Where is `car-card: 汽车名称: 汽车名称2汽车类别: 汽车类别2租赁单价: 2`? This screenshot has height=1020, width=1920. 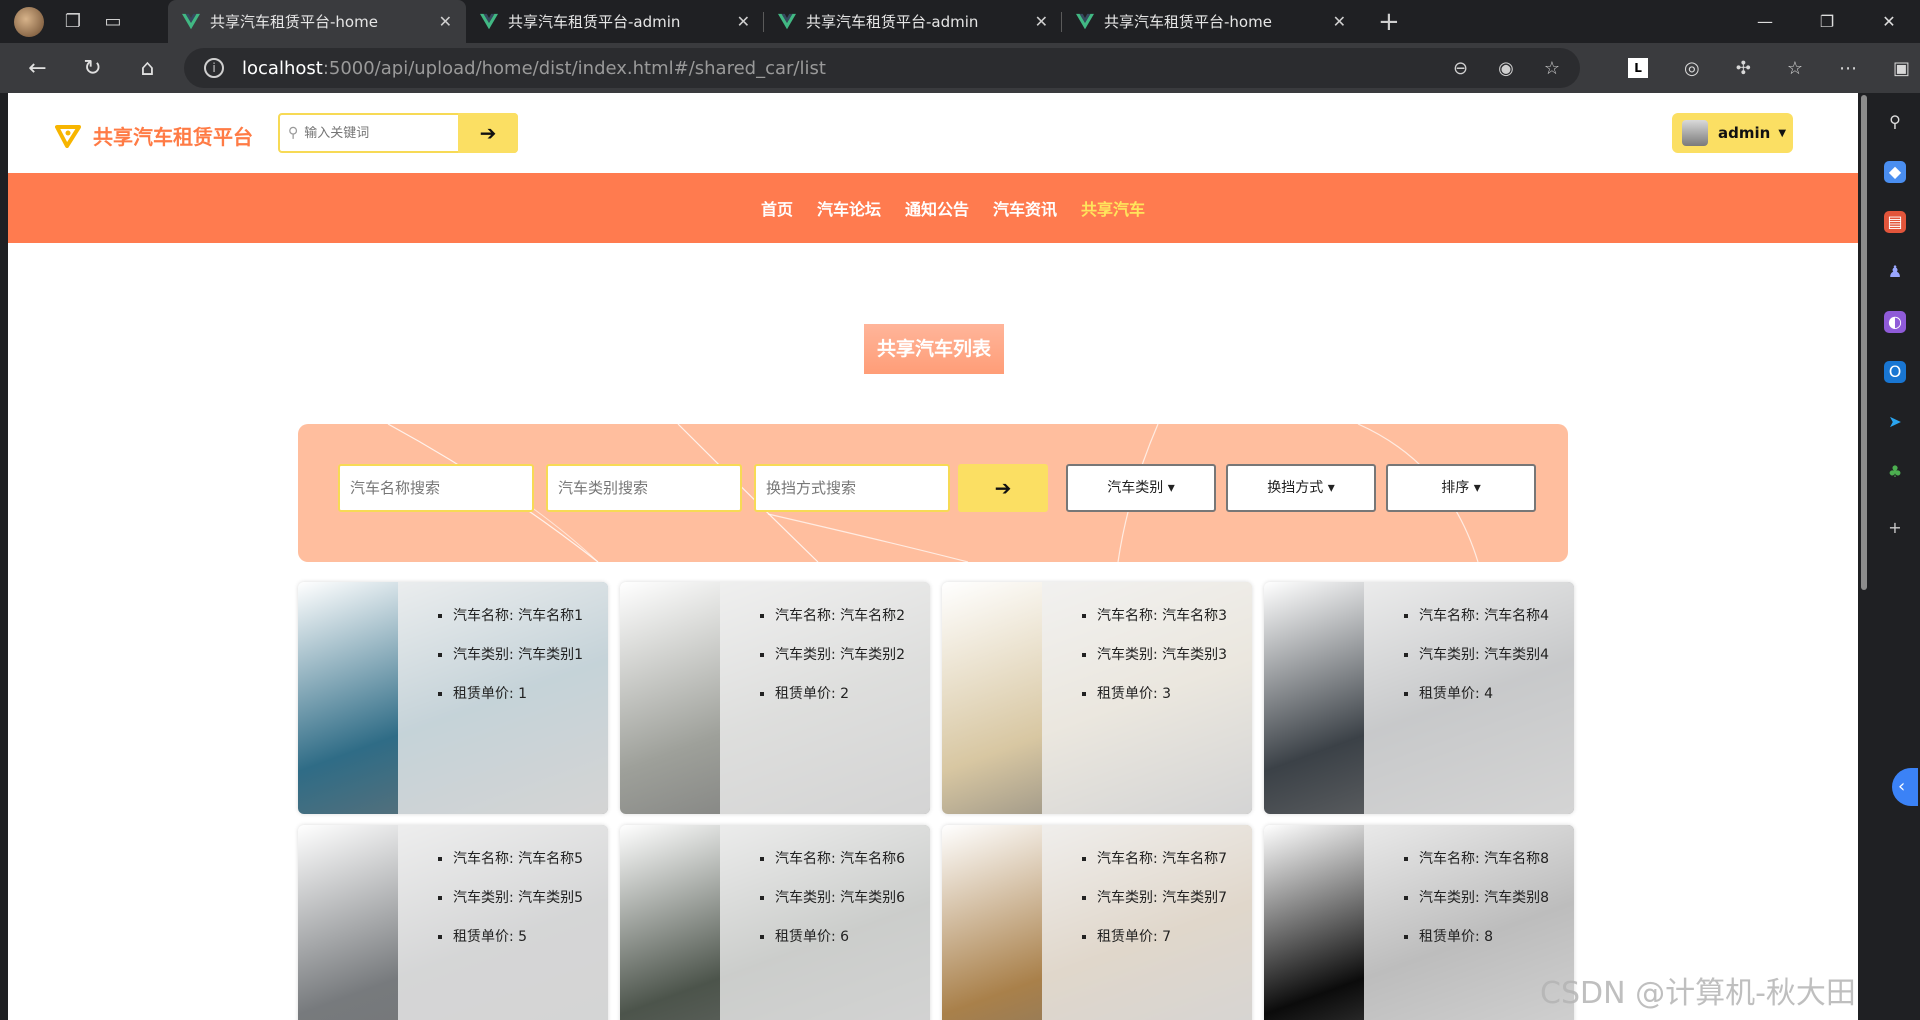
car-card: 汽车名称: 汽车名称2汽车类别: 汽车类别2租赁单价: 2 is located at coordinates (775, 698).